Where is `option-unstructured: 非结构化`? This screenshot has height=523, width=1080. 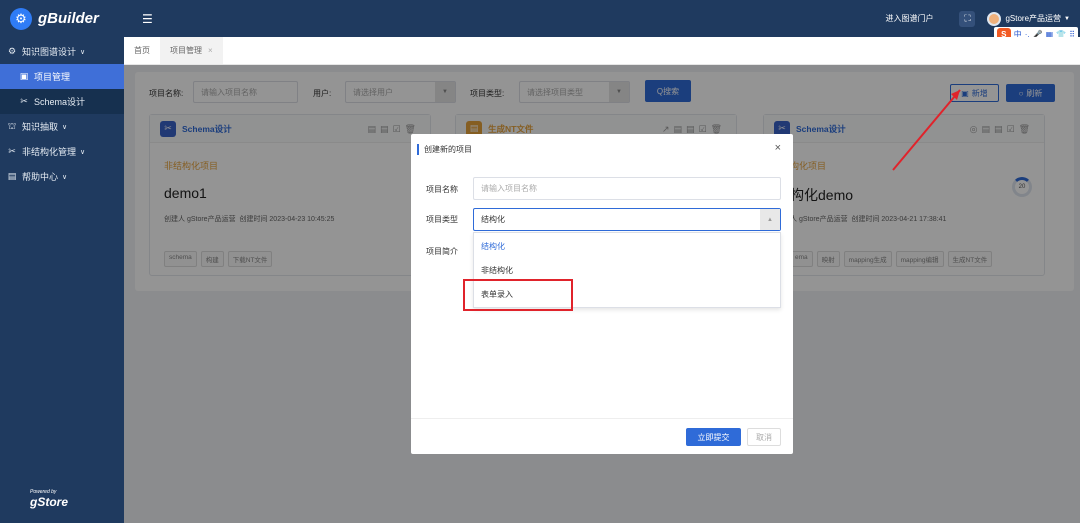 option-unstructured: 非结构化 is located at coordinates (627, 270).